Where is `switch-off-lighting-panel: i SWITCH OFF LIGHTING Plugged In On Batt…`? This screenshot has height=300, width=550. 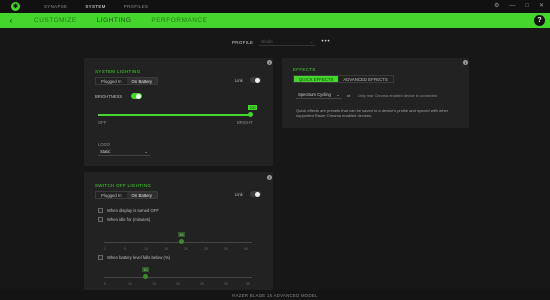 switch-off-lighting-panel: i SWITCH OFF LIGHTING Plugged In On Batt… is located at coordinates (178, 231).